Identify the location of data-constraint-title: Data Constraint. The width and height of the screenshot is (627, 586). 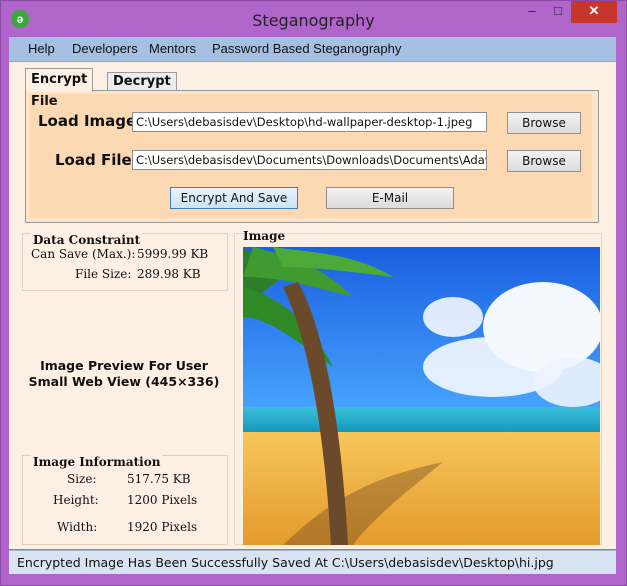
(87, 240).